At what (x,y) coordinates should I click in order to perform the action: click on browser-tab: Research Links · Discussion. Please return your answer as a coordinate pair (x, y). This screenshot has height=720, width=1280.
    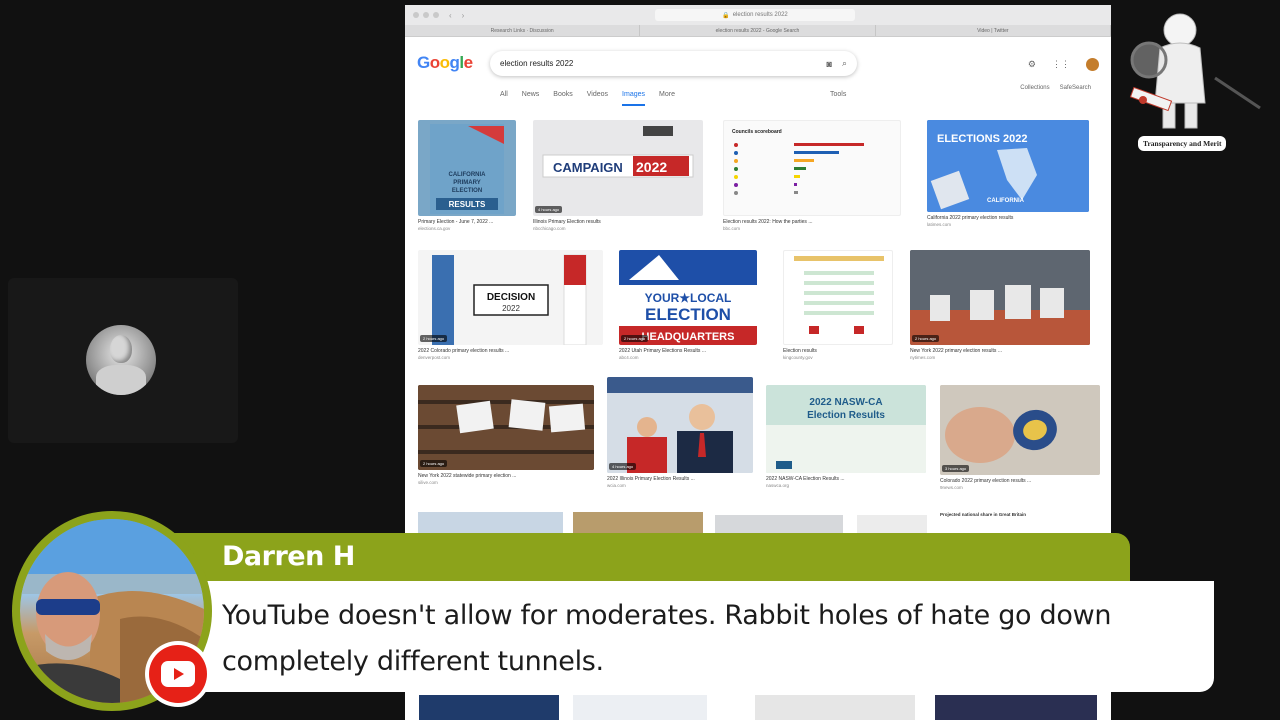
    Looking at the image, I should click on (523, 30).